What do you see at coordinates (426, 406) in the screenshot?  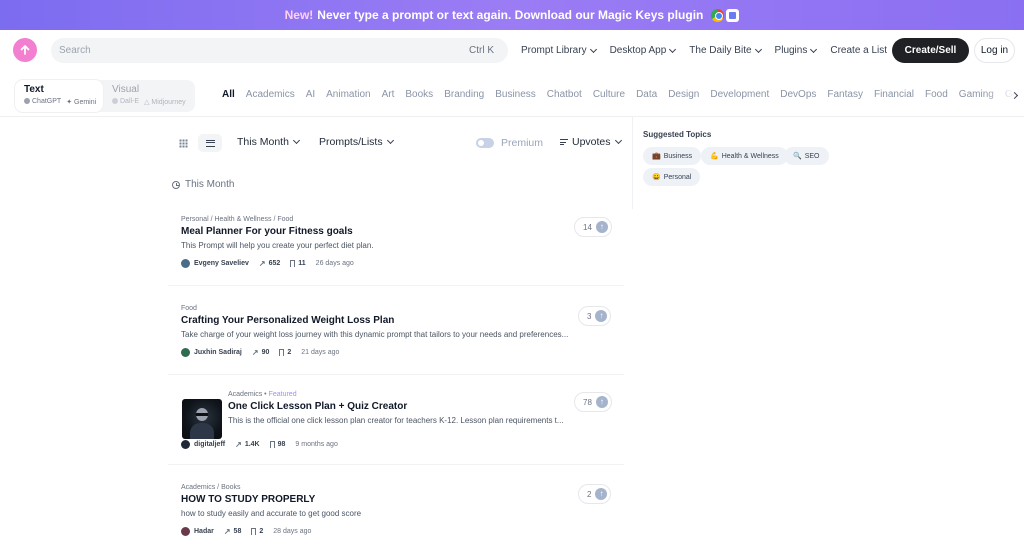 I see `card-title: One Click Lesson Plan + Quiz Creator` at bounding box center [426, 406].